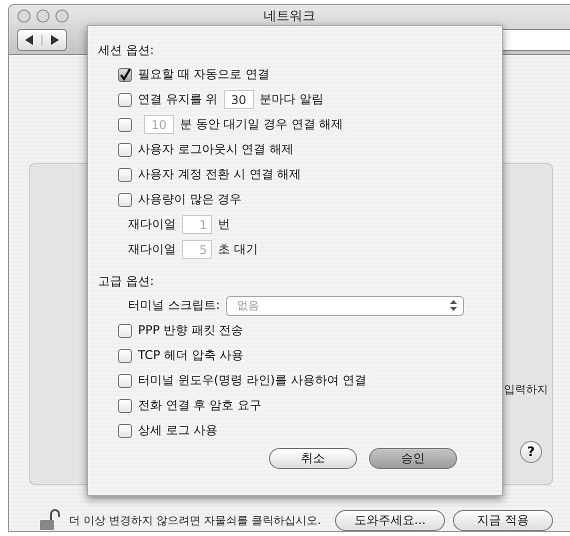  I want to click on back-forward-arrows-icon, so click(42, 40).